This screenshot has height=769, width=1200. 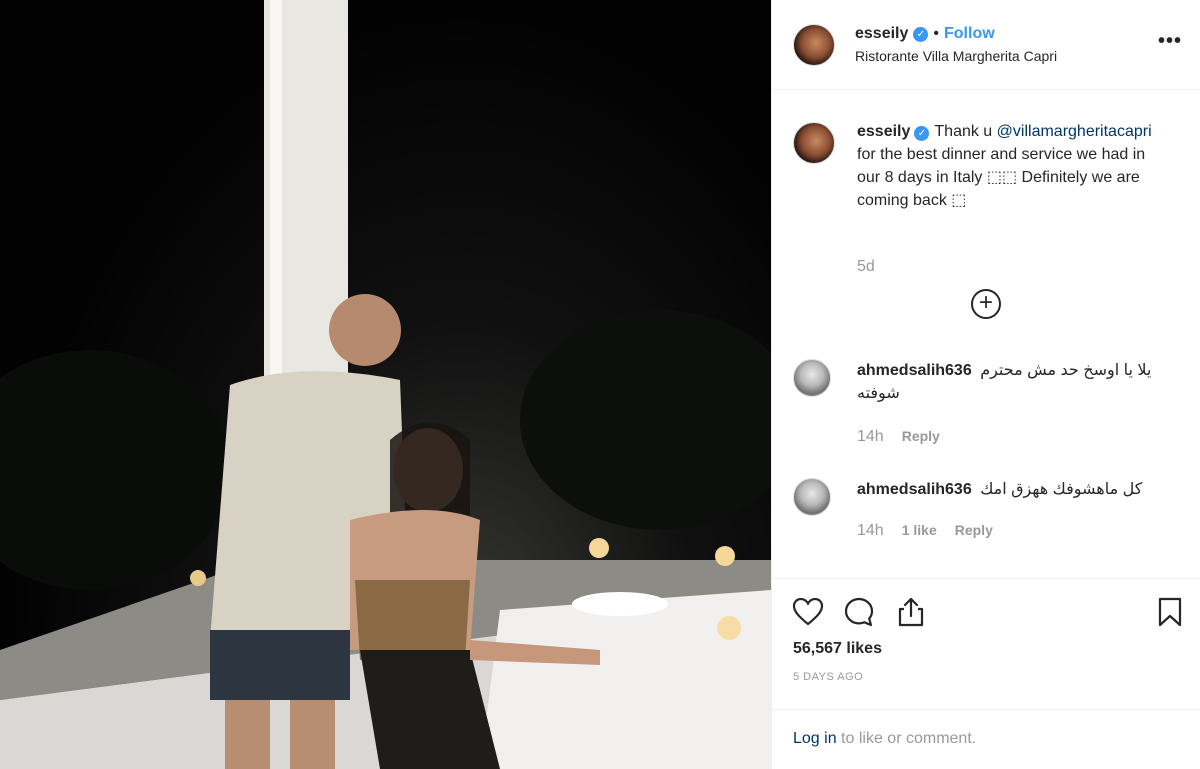 I want to click on follow-button: Follow, so click(x=969, y=34).